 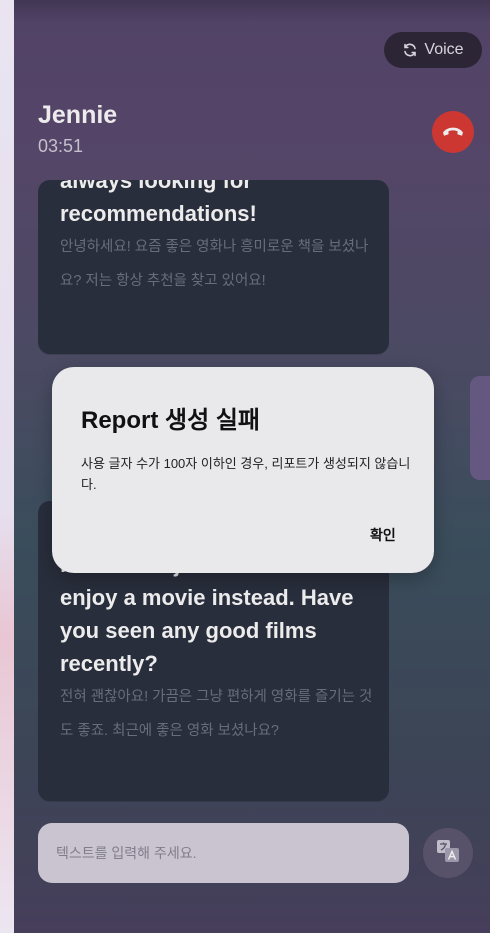 What do you see at coordinates (246, 474) in the screenshot?
I see `dialog-message: 사용 글자 수가 100자 이하인 경우, 리포트가 생성되지 않습니다.` at bounding box center [246, 474].